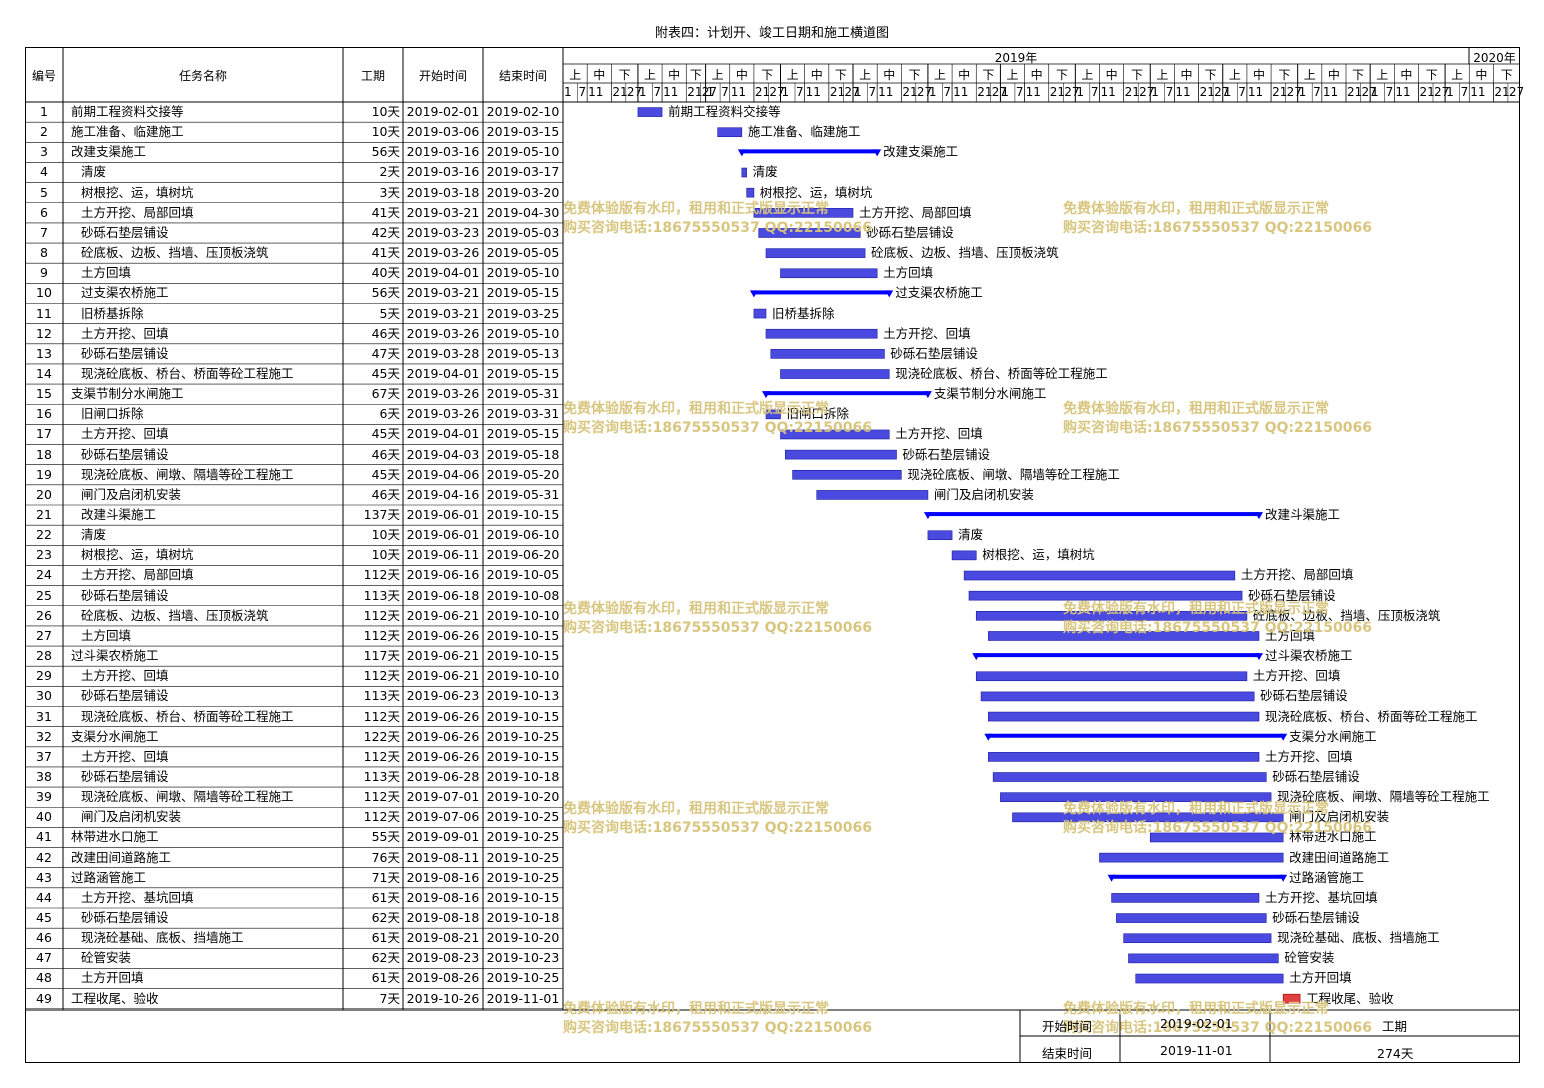 The width and height of the screenshot is (1544, 1088). I want to click on header-start: 开始时间, so click(442, 76).